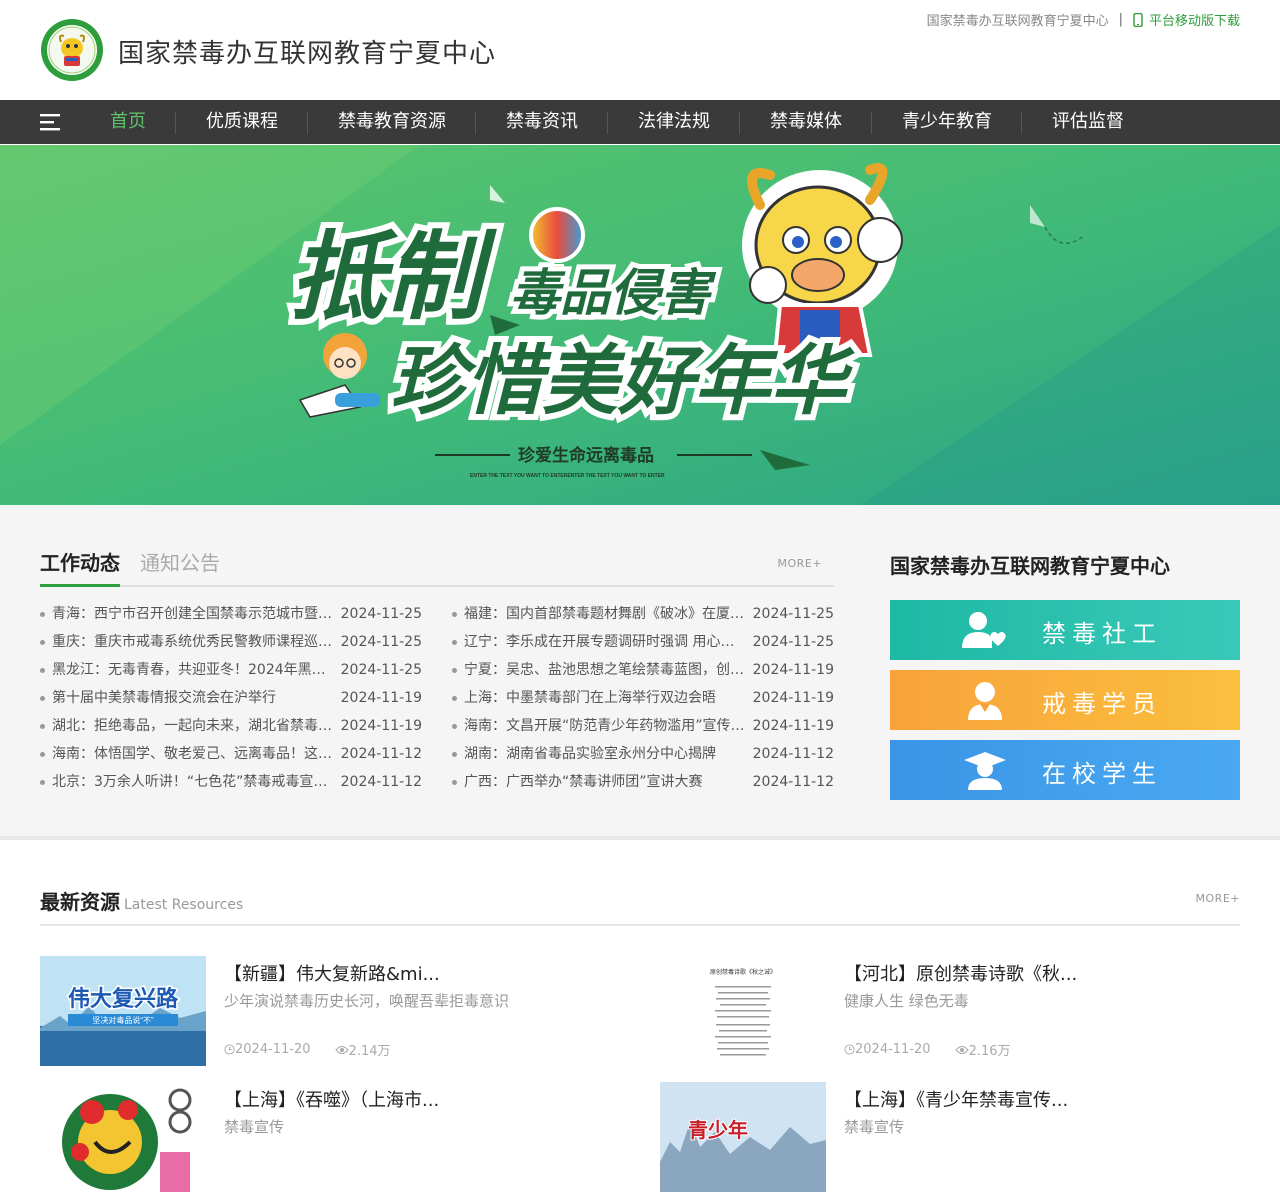 Image resolution: width=1280 pixels, height=1192 pixels. What do you see at coordinates (988, 1049) in the screenshot?
I see `resource-views: 2.16万` at bounding box center [988, 1049].